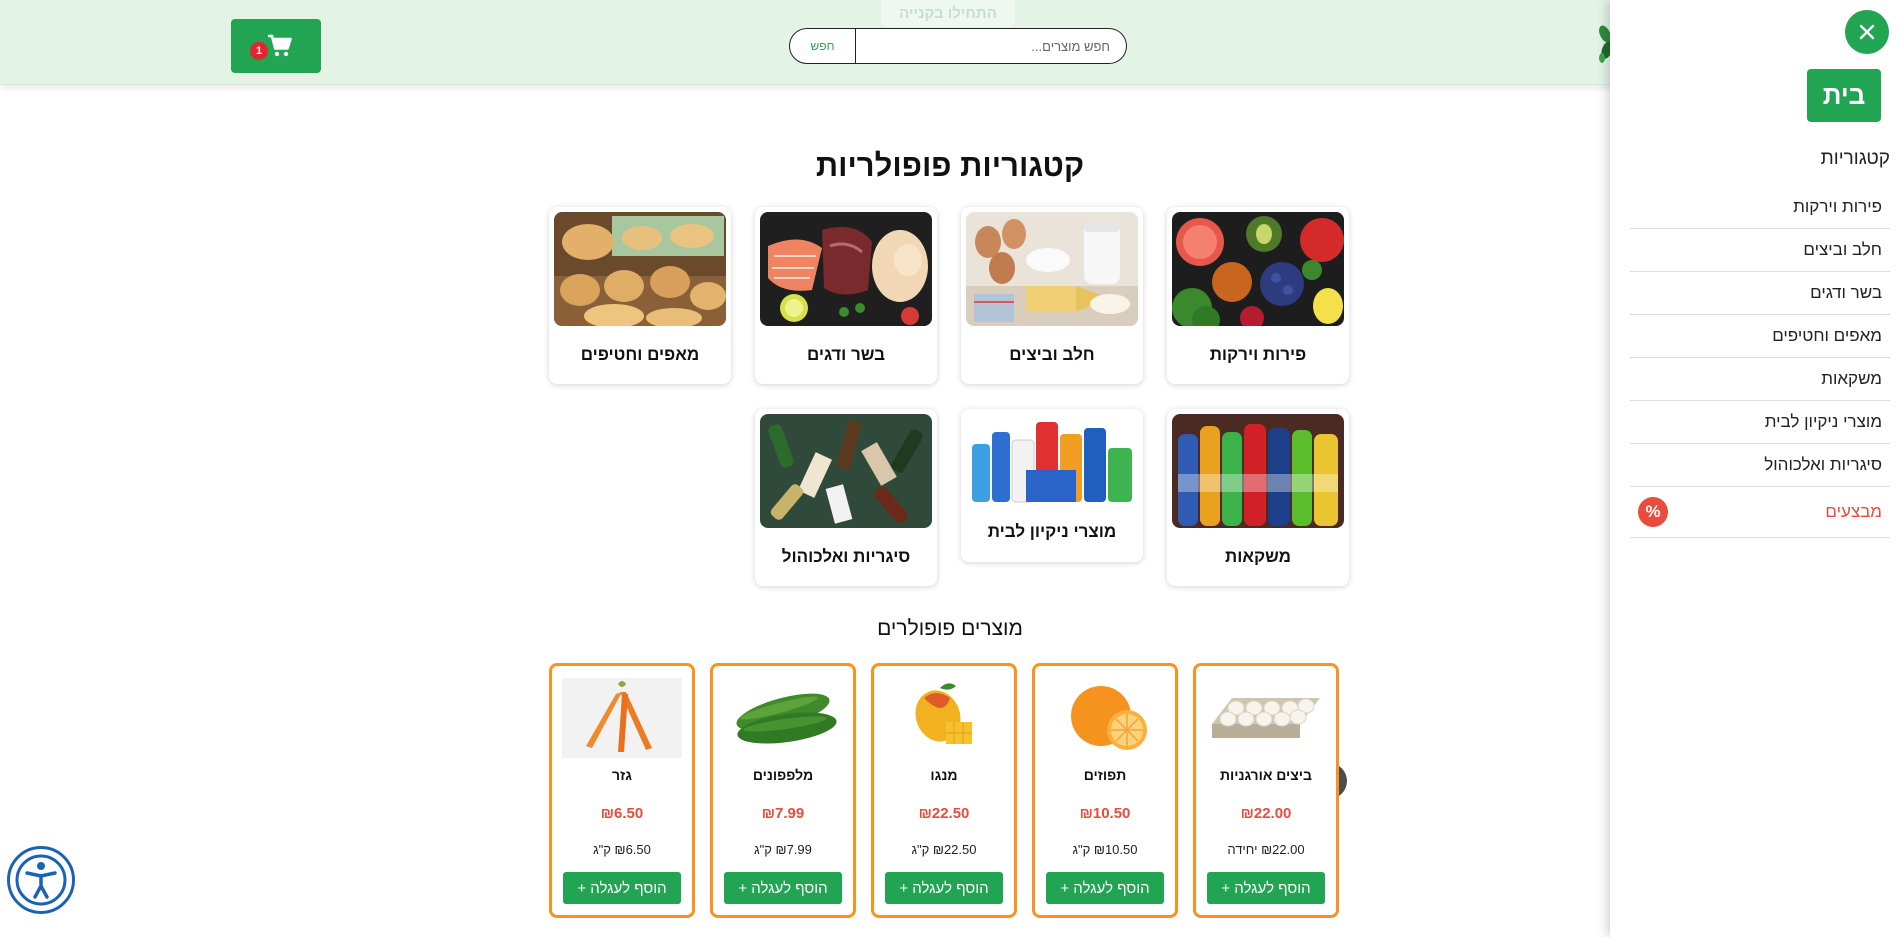  I want to click on sidebar-item-bakery-snacks: מאפים וחטיפים, so click(1760, 336).